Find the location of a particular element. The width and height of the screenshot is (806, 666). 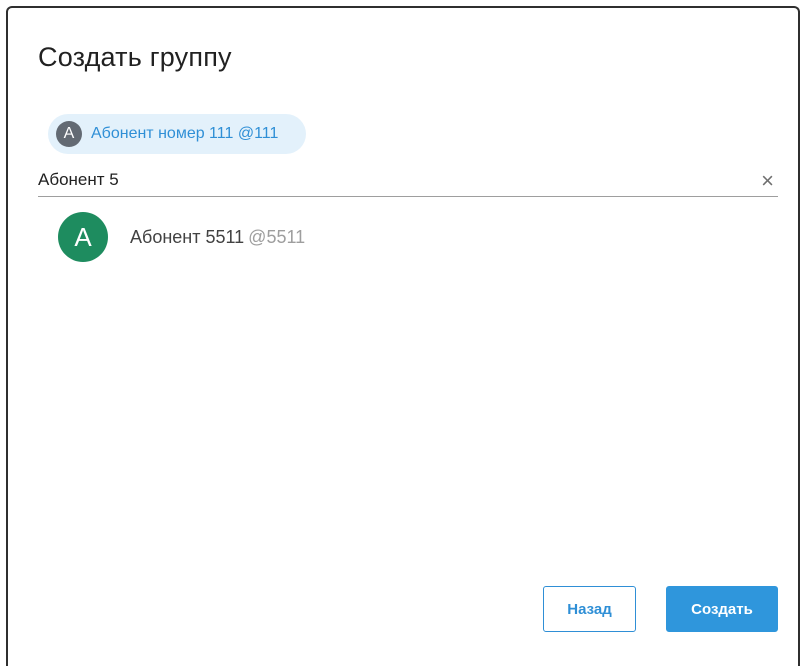

result-name: Абонент 5511 is located at coordinates (187, 236).